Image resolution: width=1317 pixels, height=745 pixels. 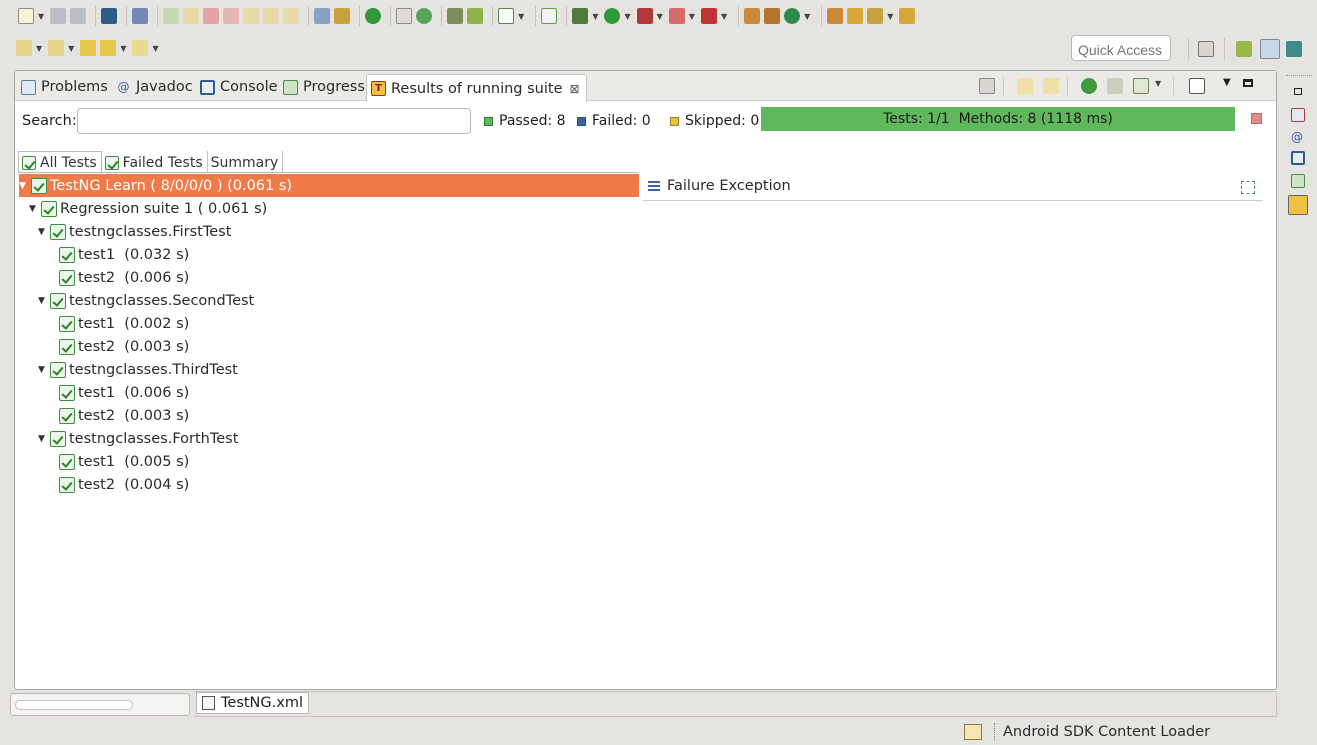 I want to click on previous-failure-icon, so click(x=1051, y=86).